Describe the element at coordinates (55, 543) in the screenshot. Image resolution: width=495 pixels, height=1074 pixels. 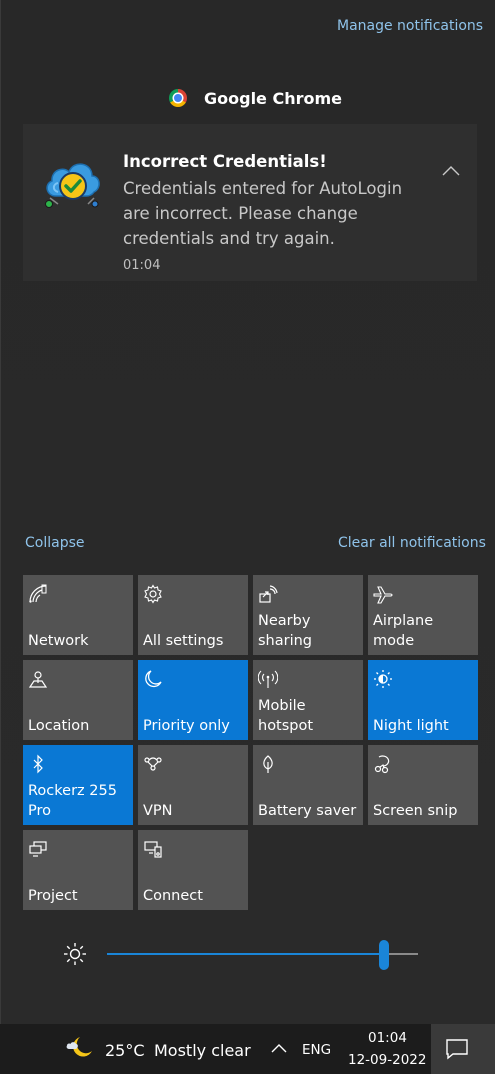
I see `collapse-link: Collapse` at that location.